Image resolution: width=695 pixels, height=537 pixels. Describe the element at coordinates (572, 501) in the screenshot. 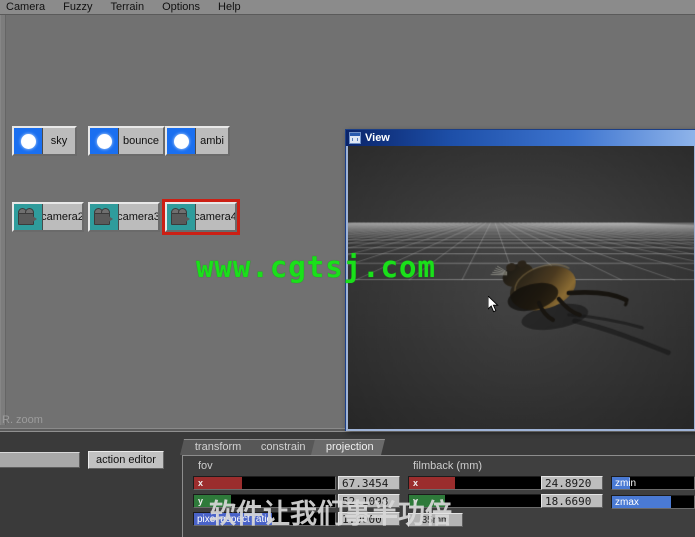

I see `filmback-y-value: 18.6690` at that location.